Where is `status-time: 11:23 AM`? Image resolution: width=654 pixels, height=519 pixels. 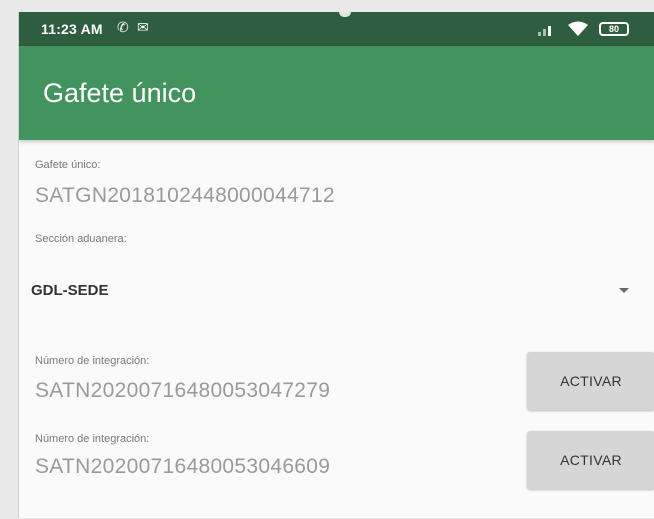
status-time: 11:23 AM is located at coordinates (72, 29).